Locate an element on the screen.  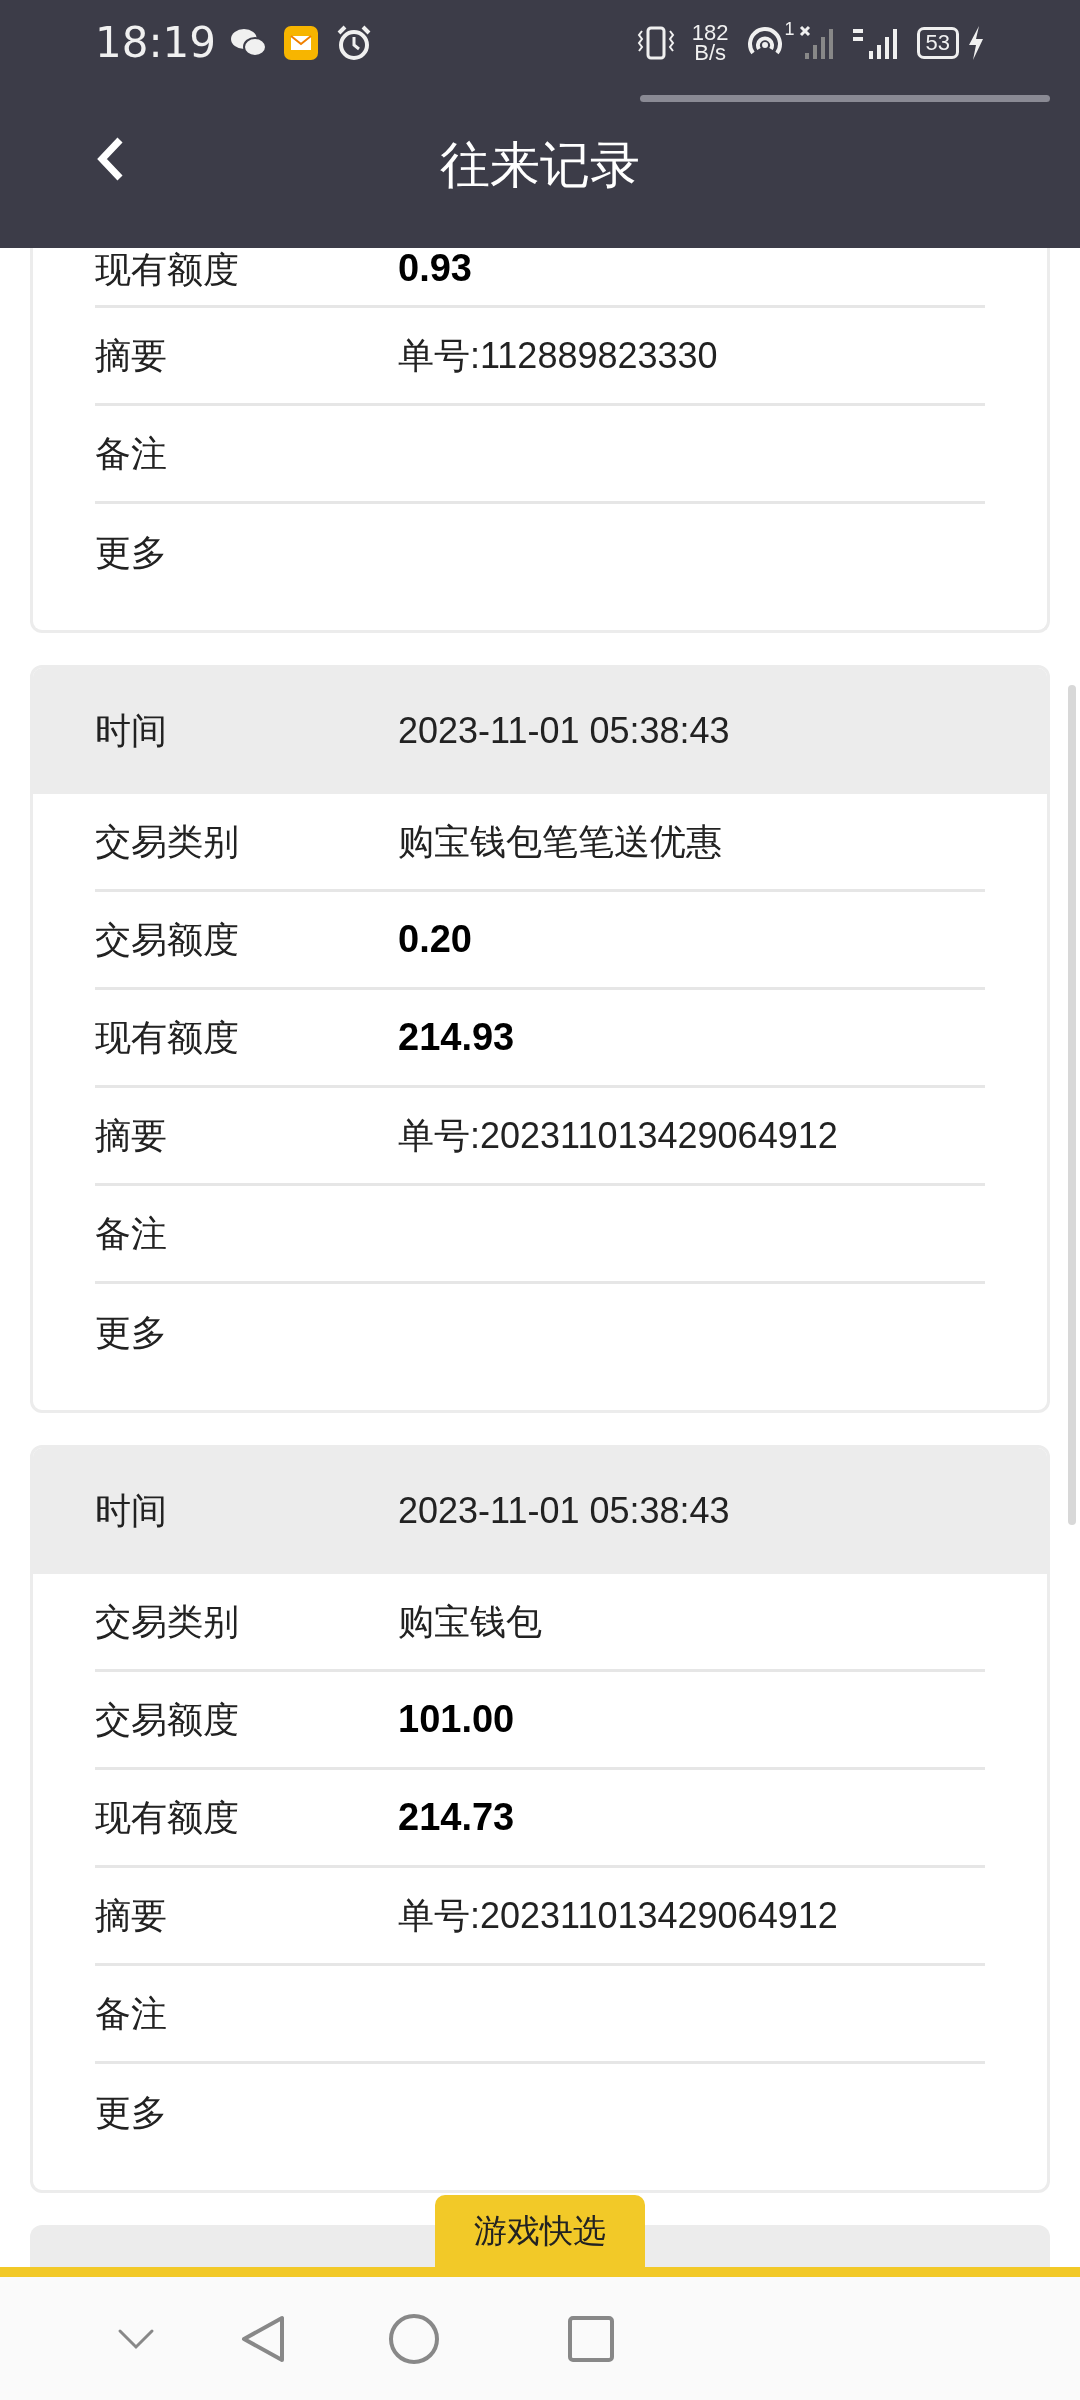
recents-icon is located at coordinates (591, 2338).